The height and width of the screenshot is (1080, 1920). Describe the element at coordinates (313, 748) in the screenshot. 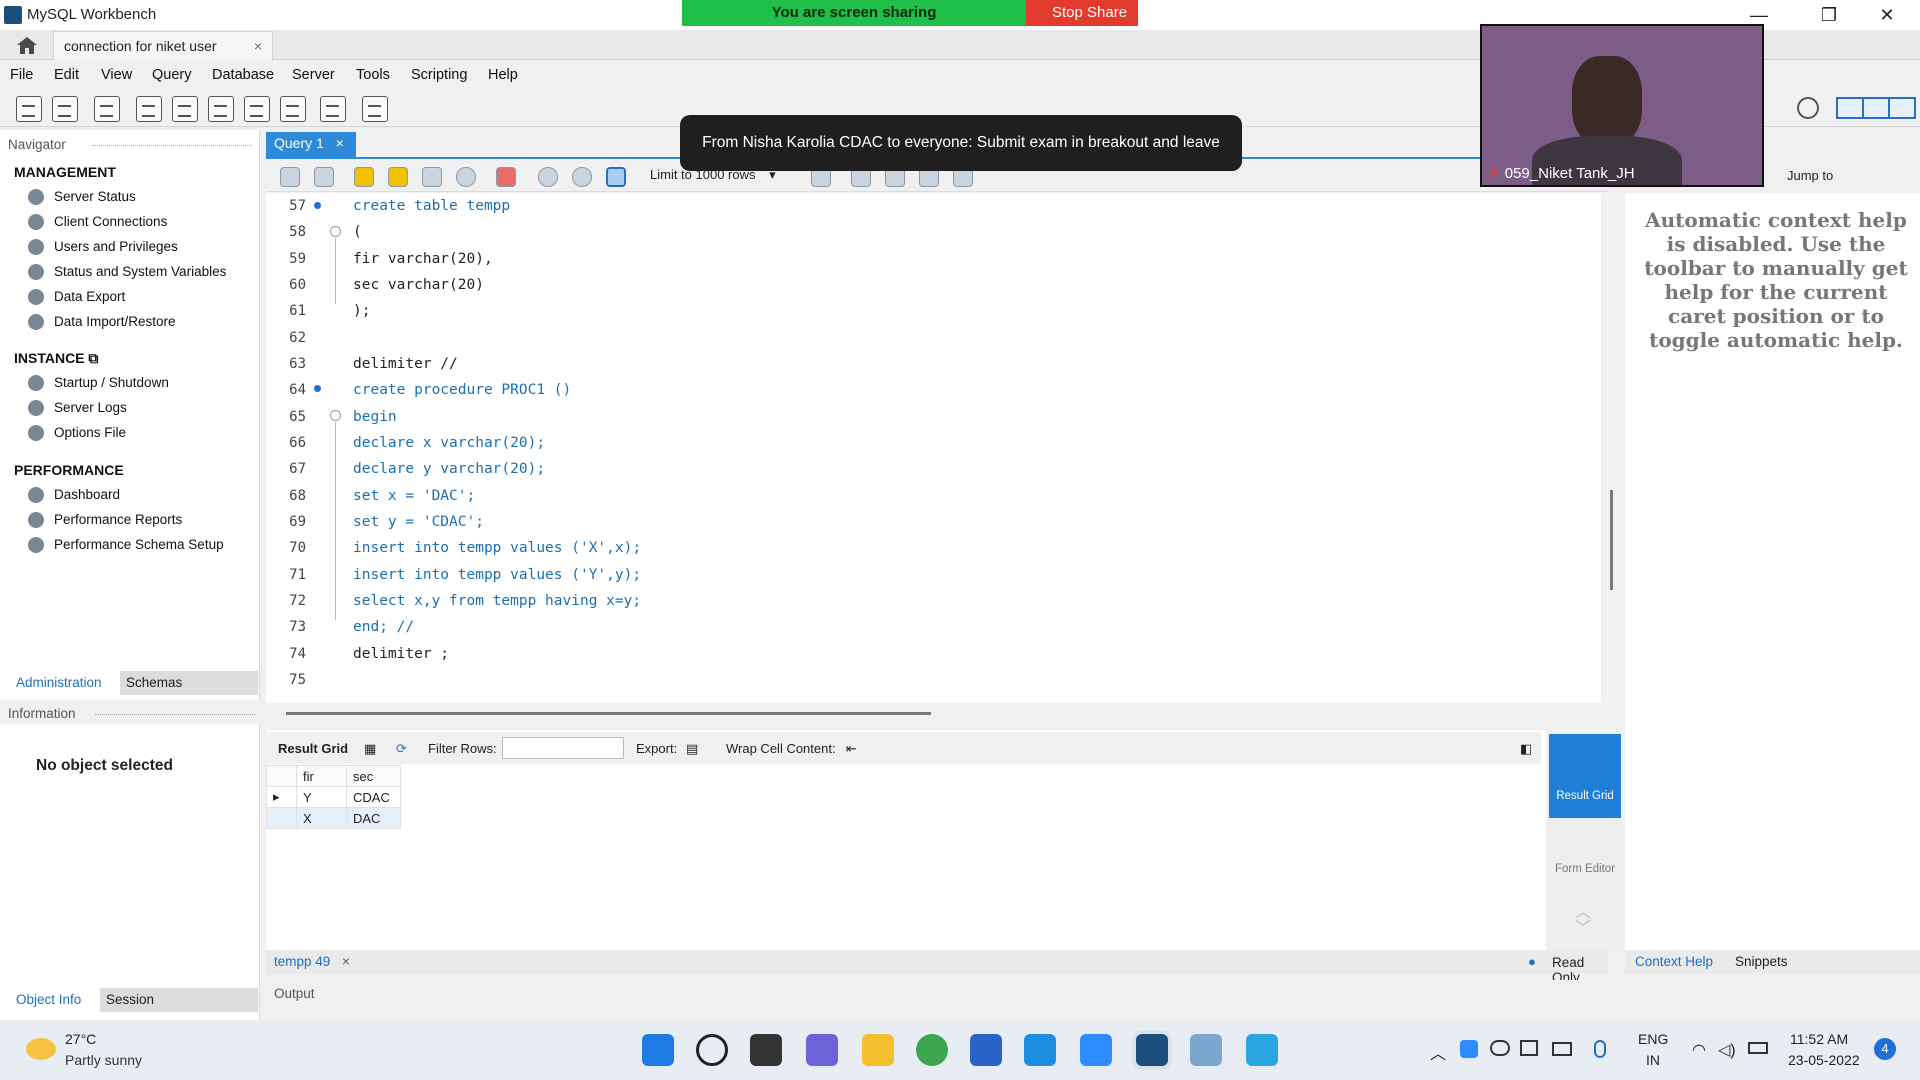

I see `result-grid-label: Result Grid` at that location.